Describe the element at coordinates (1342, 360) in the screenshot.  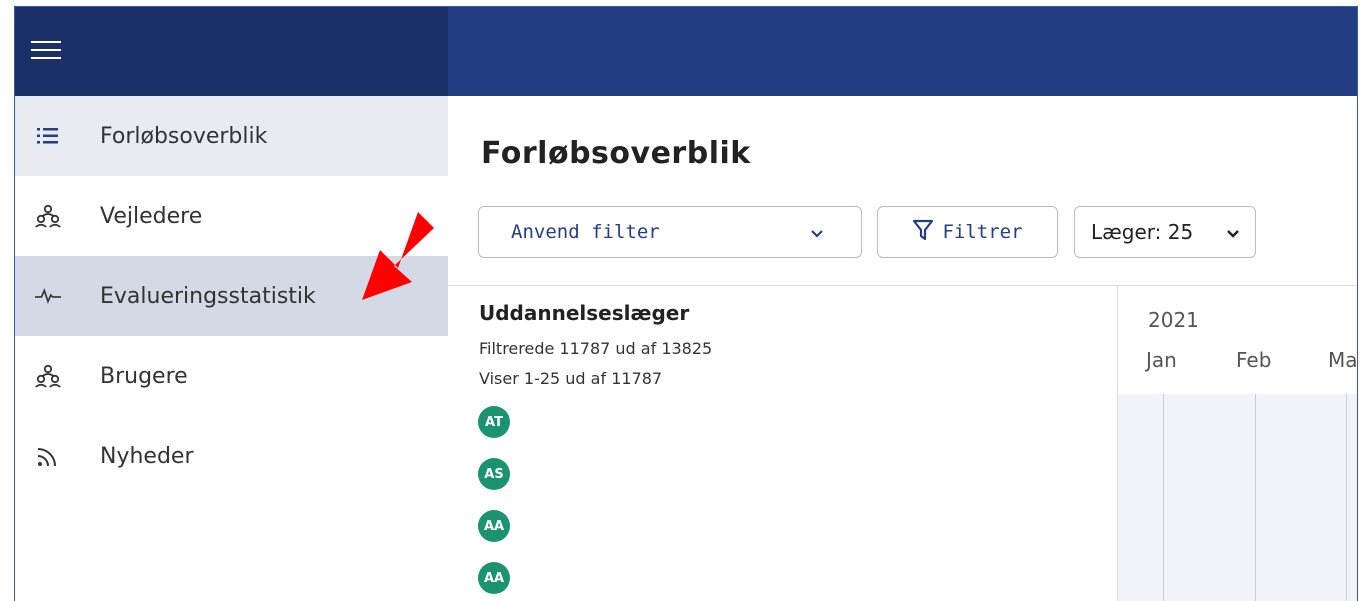
I see `timeline-month: Ma` at that location.